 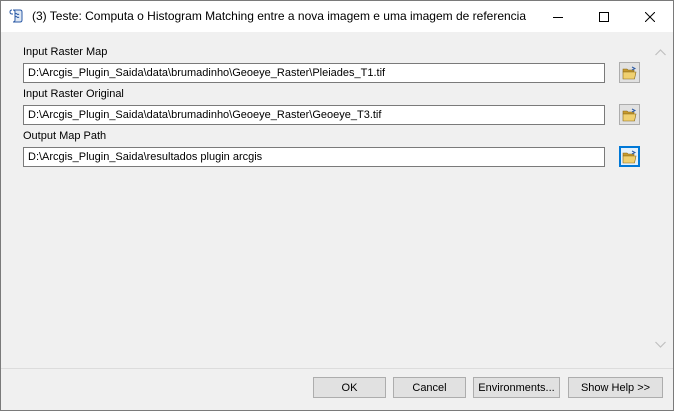 I want to click on close-icon, so click(x=650, y=16).